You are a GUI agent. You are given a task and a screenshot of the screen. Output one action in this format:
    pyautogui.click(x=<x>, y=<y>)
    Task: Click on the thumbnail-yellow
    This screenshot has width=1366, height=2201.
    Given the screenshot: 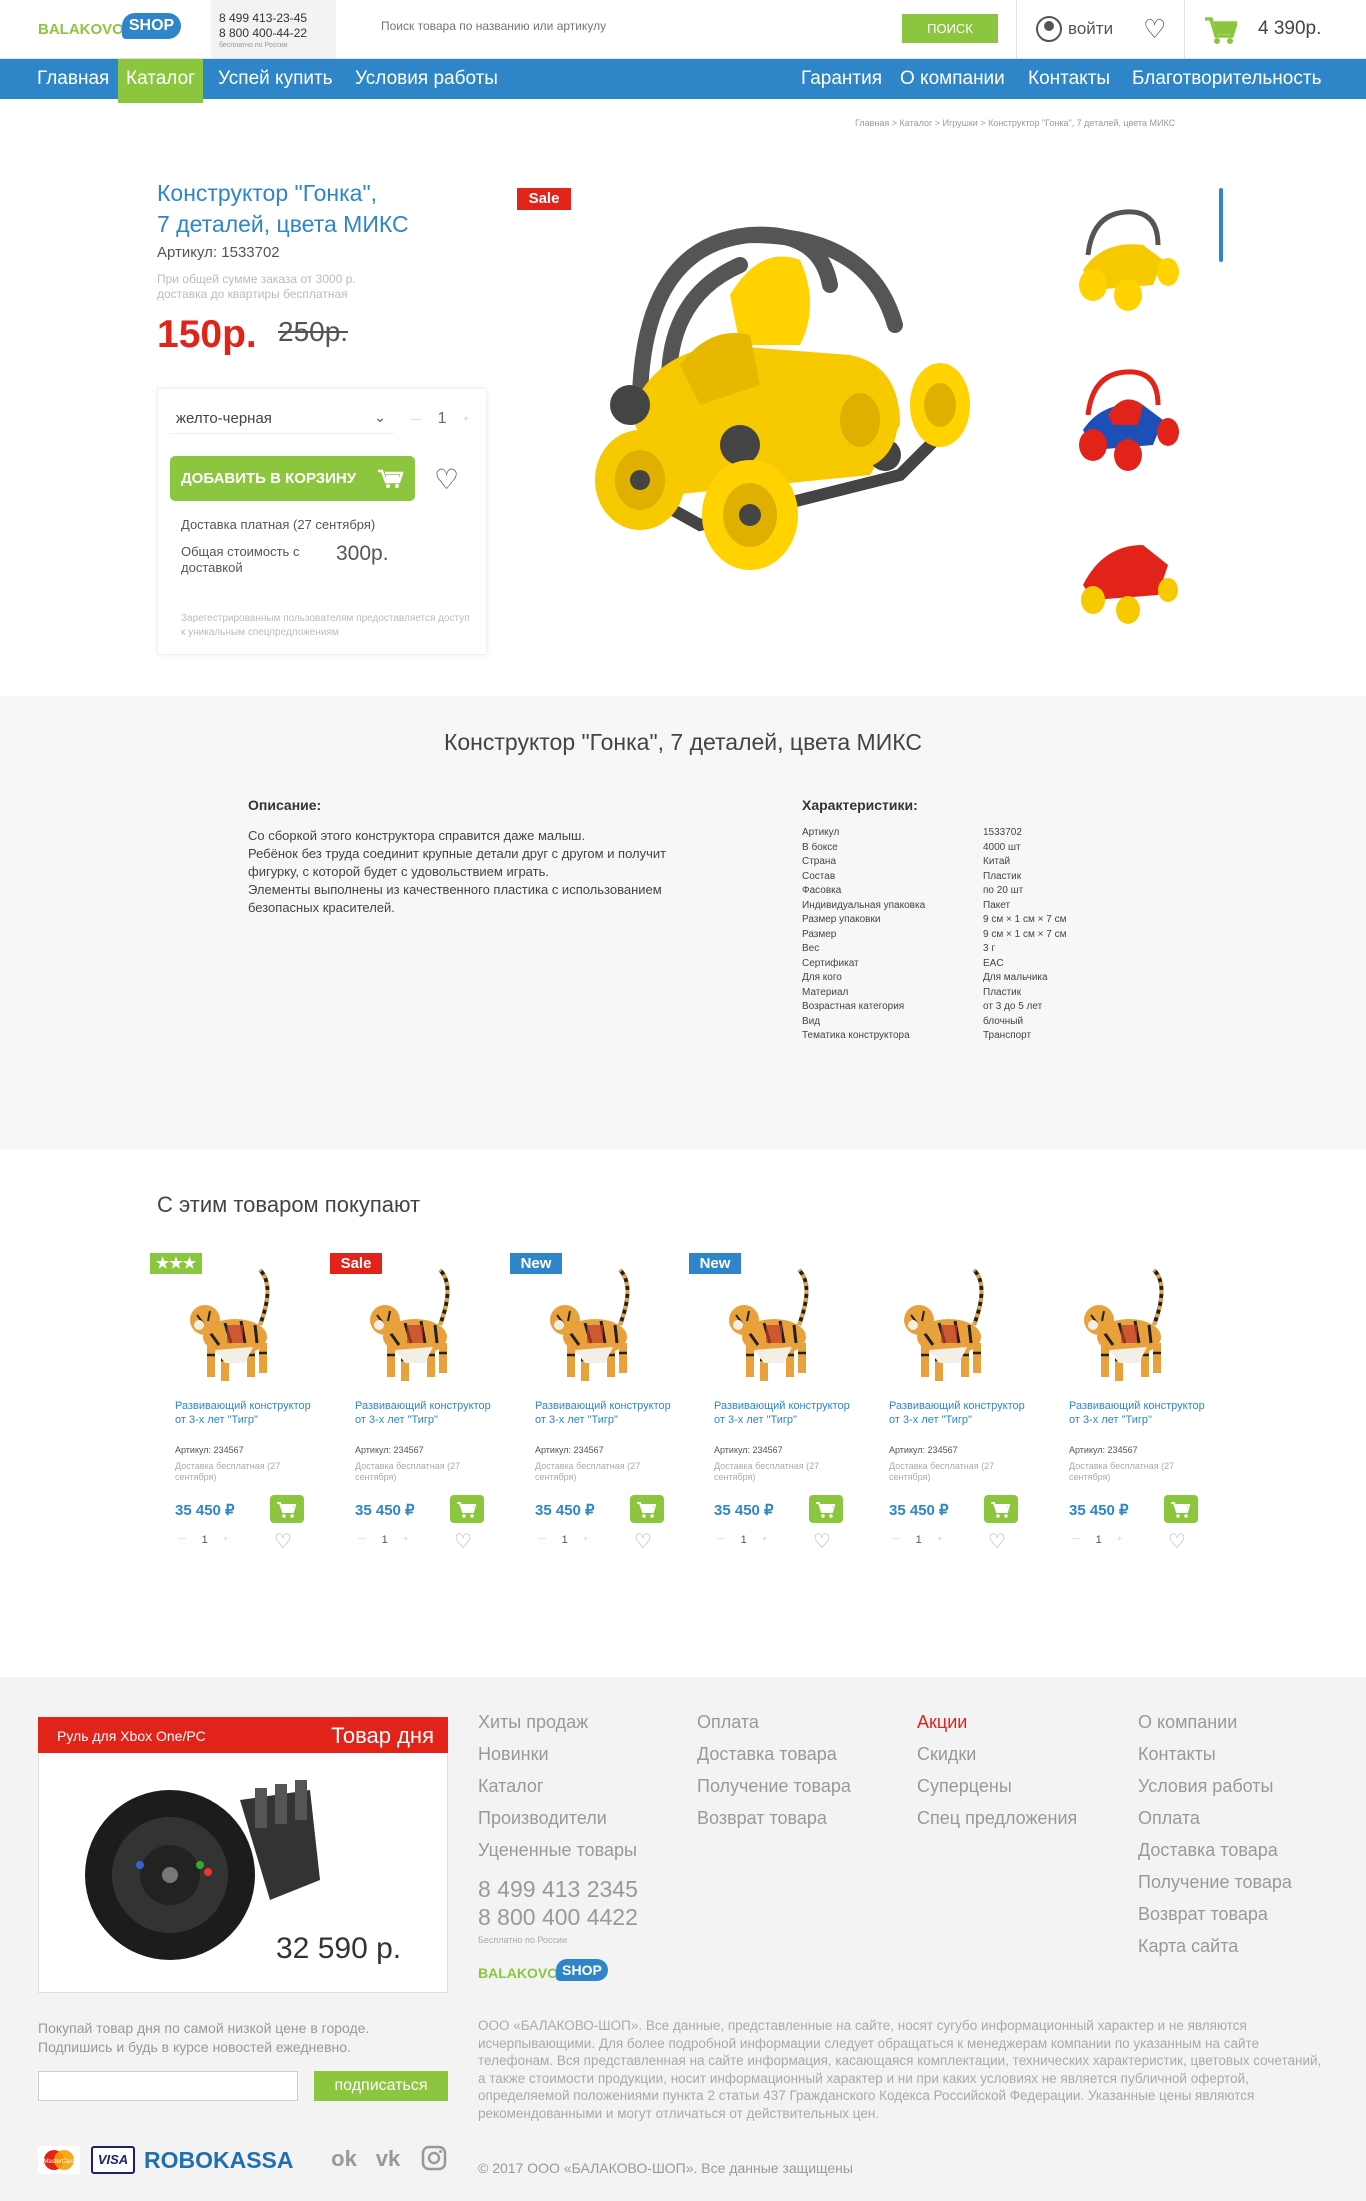 What is the action you would take?
    pyautogui.click(x=1130, y=260)
    